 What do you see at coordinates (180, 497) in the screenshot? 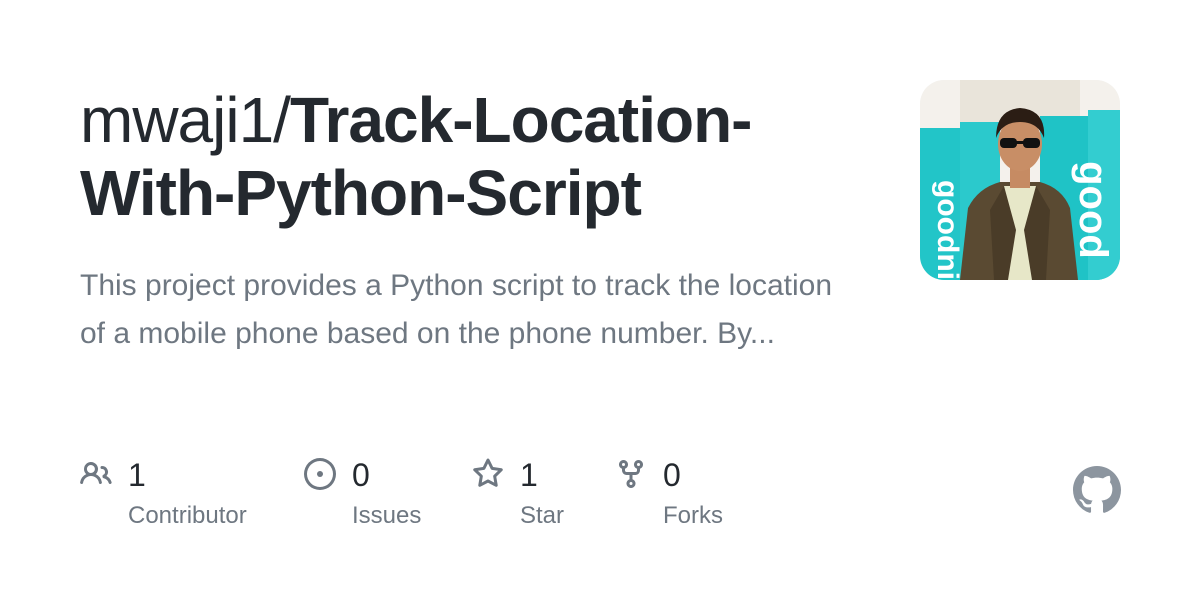
I see `stat-contributors: 1 Contributor` at bounding box center [180, 497].